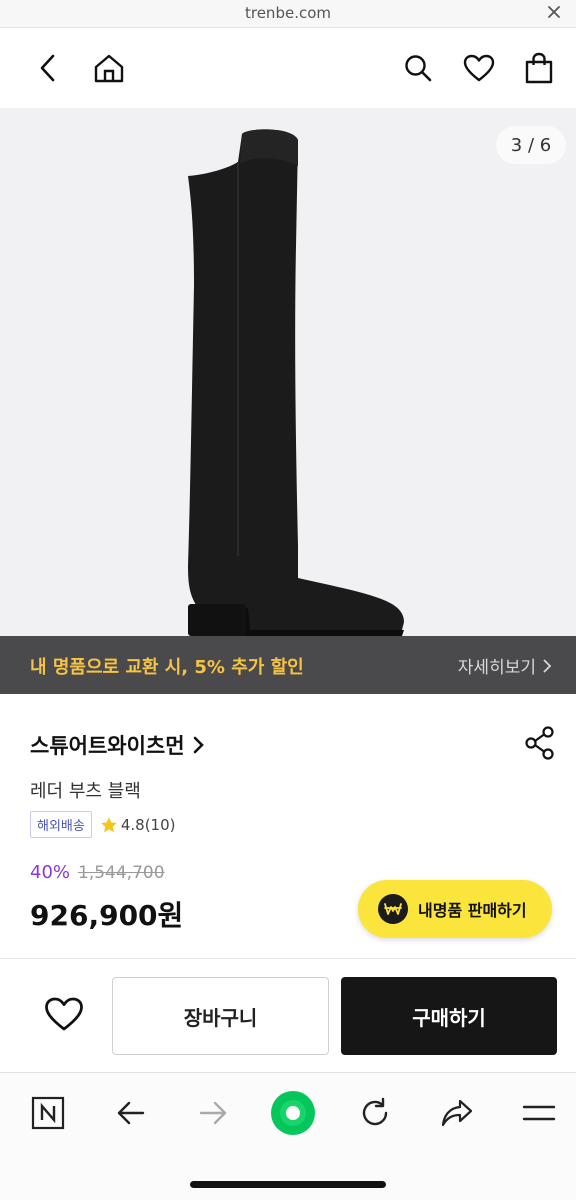 Image resolution: width=576 pixels, height=1200 pixels. What do you see at coordinates (540, 743) in the screenshot?
I see `share-icon` at bounding box center [540, 743].